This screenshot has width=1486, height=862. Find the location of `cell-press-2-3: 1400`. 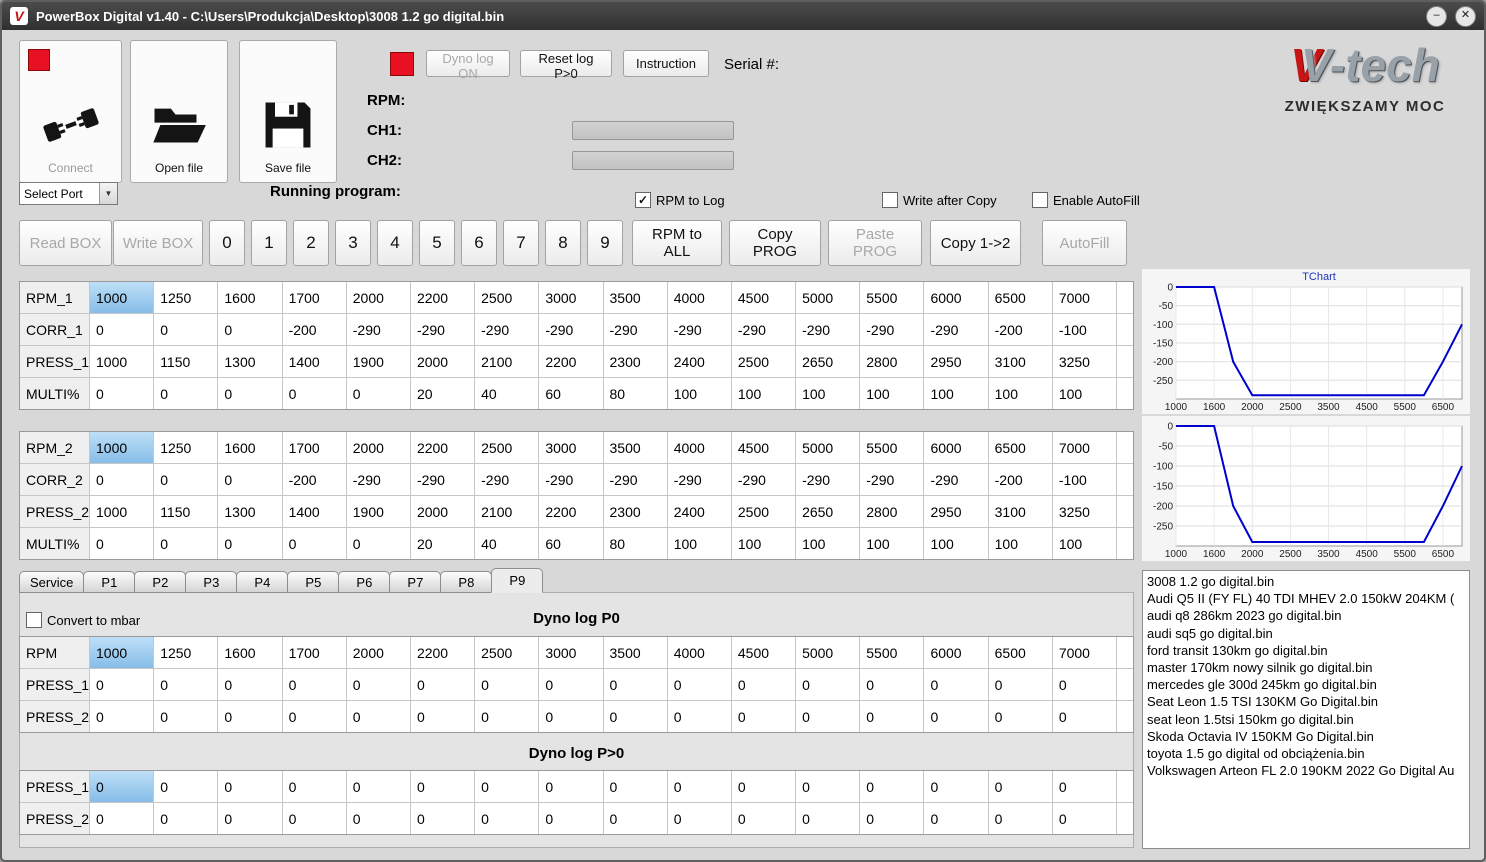

cell-press-2-3: 1400 is located at coordinates (314, 511).